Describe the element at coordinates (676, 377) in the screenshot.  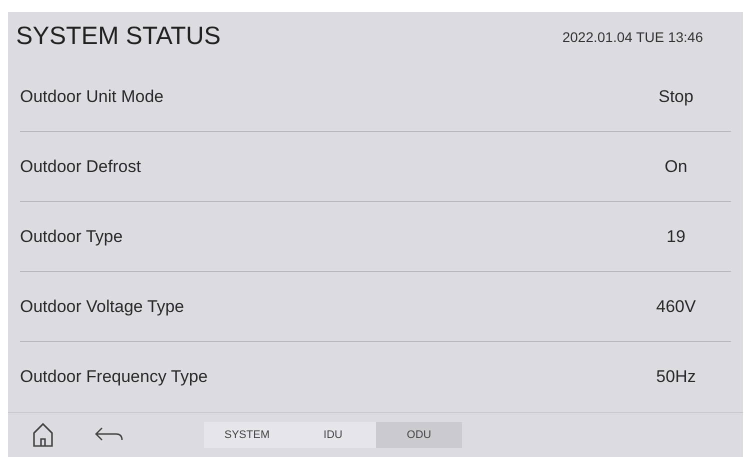
I see `status-value: 50Hz` at that location.